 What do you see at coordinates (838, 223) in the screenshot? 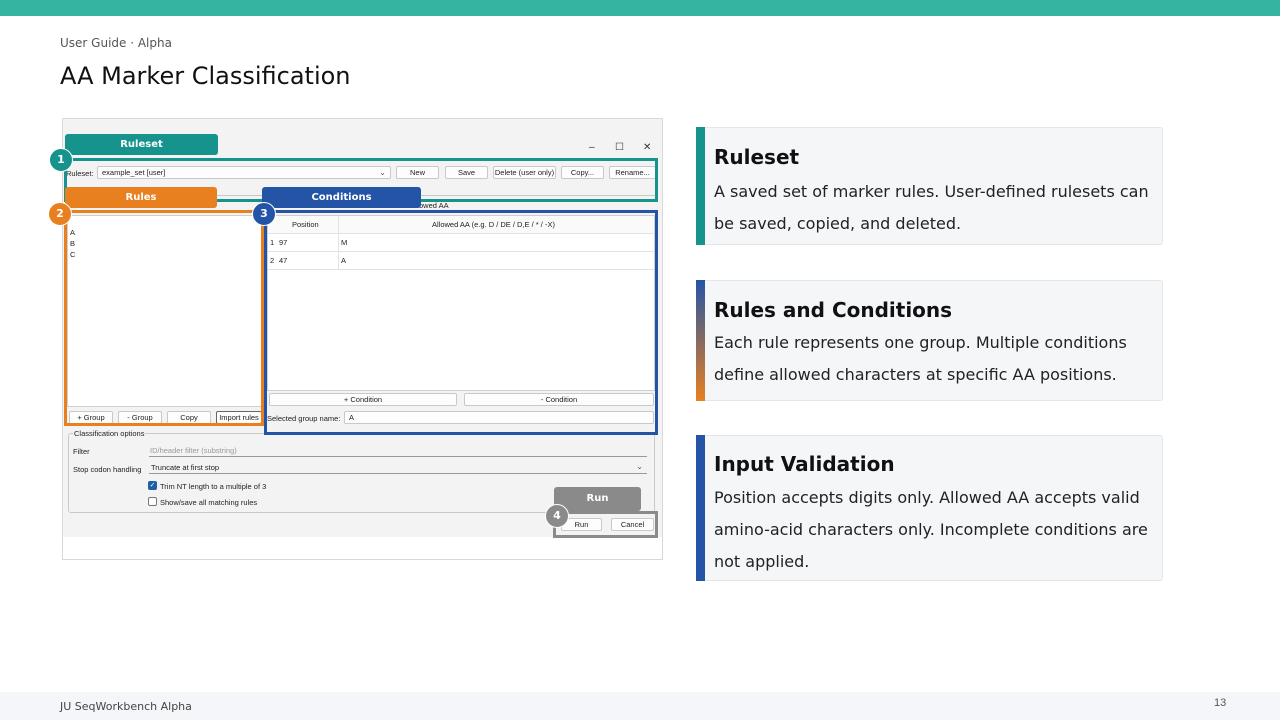
I see `card-text-line: be saved, copied, and deleted.` at bounding box center [838, 223].